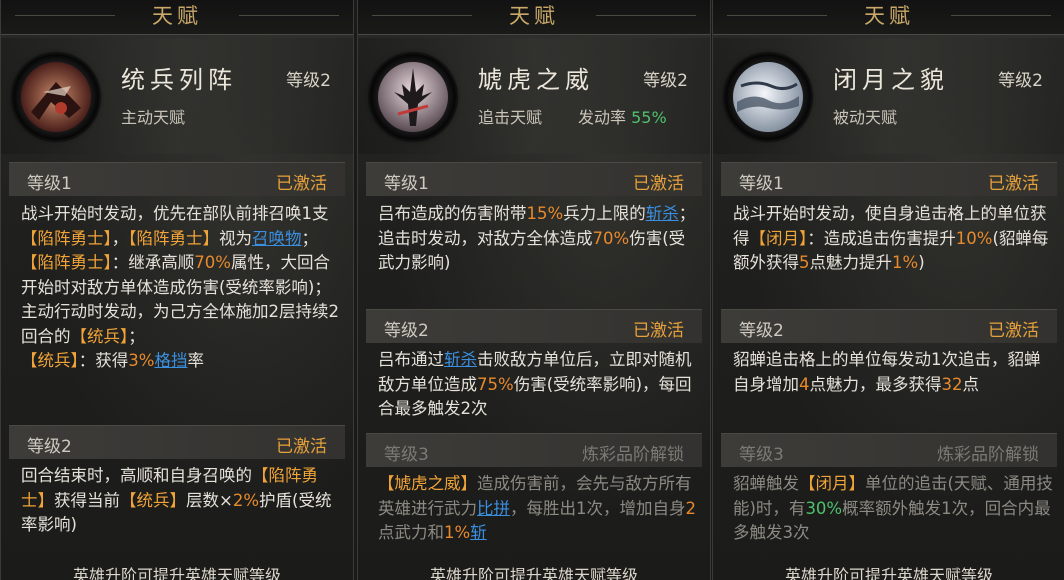 This screenshot has height=580, width=1064. Describe the element at coordinates (510, 117) in the screenshot. I see `skill-type: 追击天赋` at that location.